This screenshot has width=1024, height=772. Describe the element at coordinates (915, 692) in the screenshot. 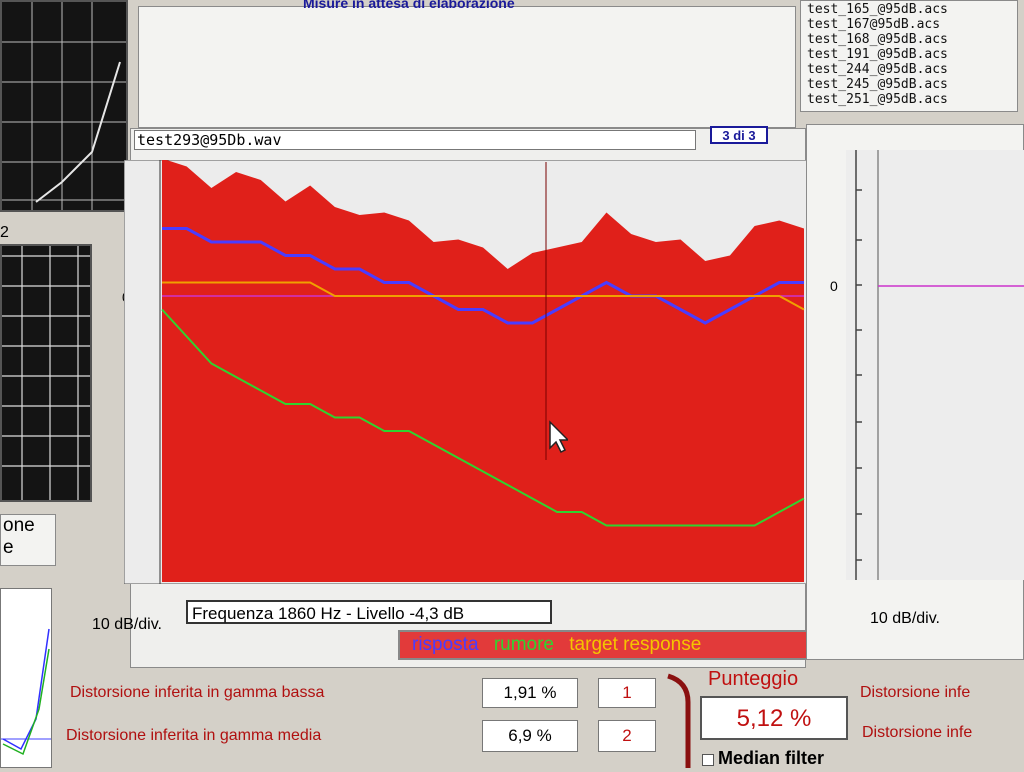

I see `right-metric-1: Distorsione infe` at that location.